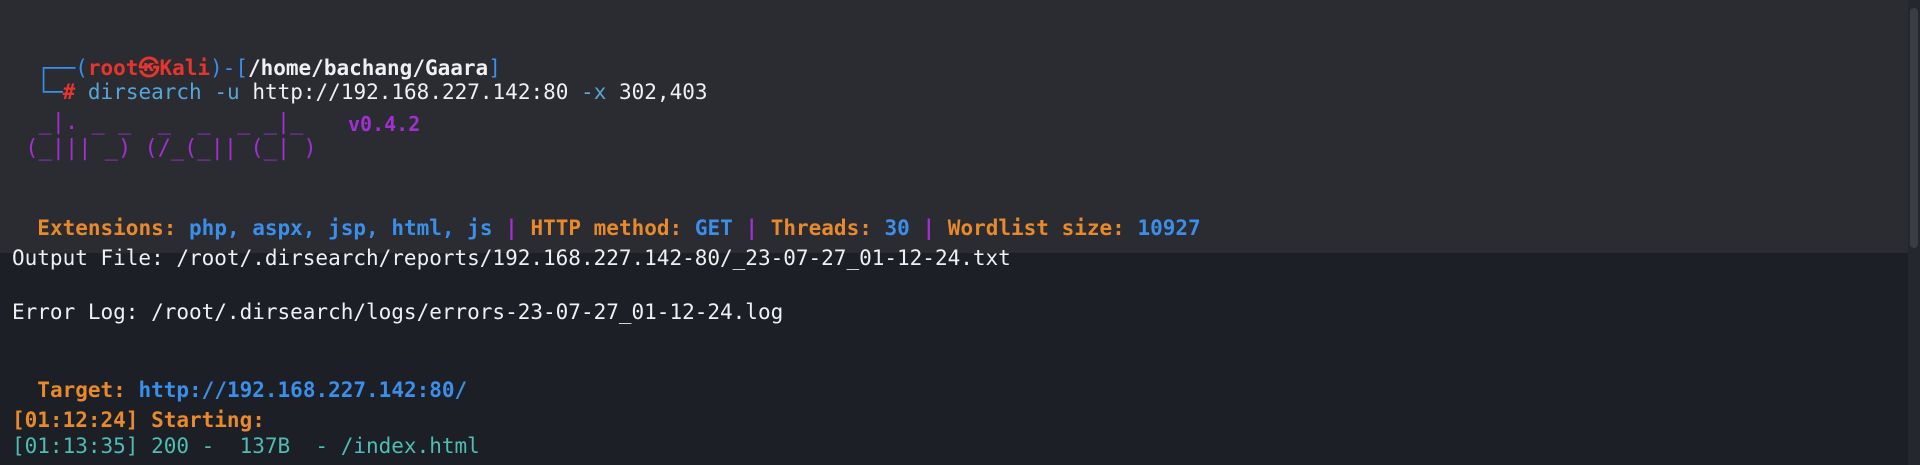  Describe the element at coordinates (606, 228) in the screenshot. I see `http-method-label: HTTP method:` at that location.